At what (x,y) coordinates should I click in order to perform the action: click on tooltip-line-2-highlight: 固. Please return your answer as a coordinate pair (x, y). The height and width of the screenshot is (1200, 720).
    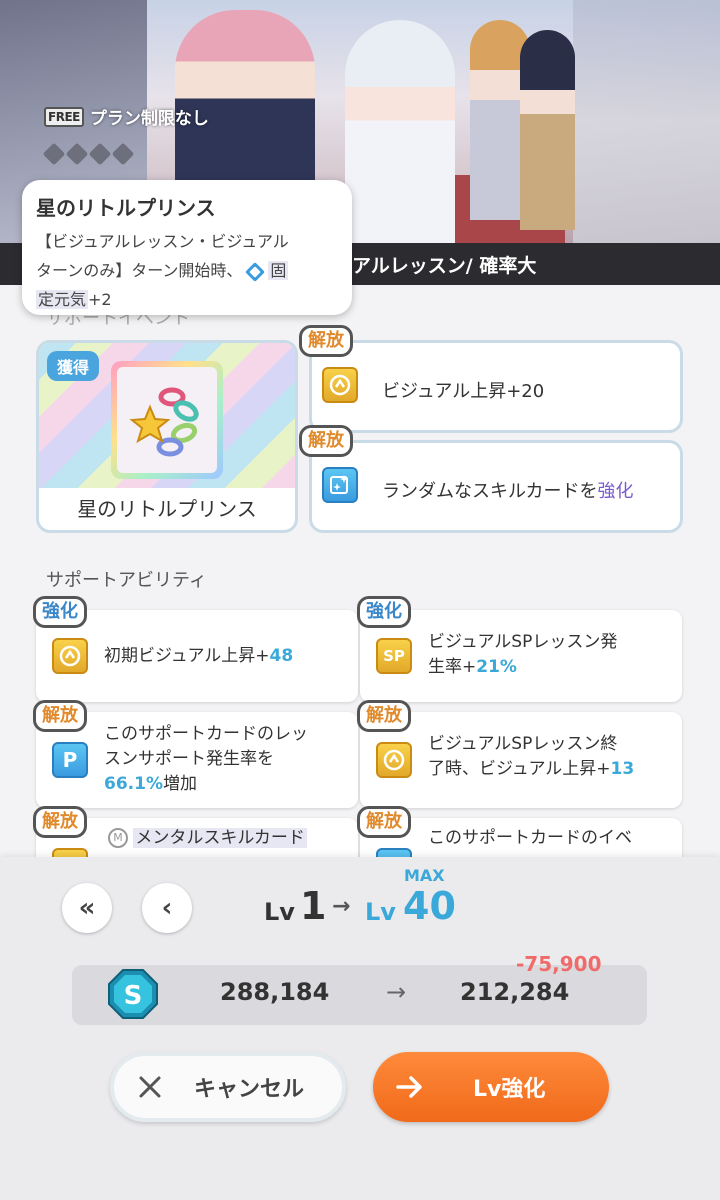
    Looking at the image, I should click on (278, 270).